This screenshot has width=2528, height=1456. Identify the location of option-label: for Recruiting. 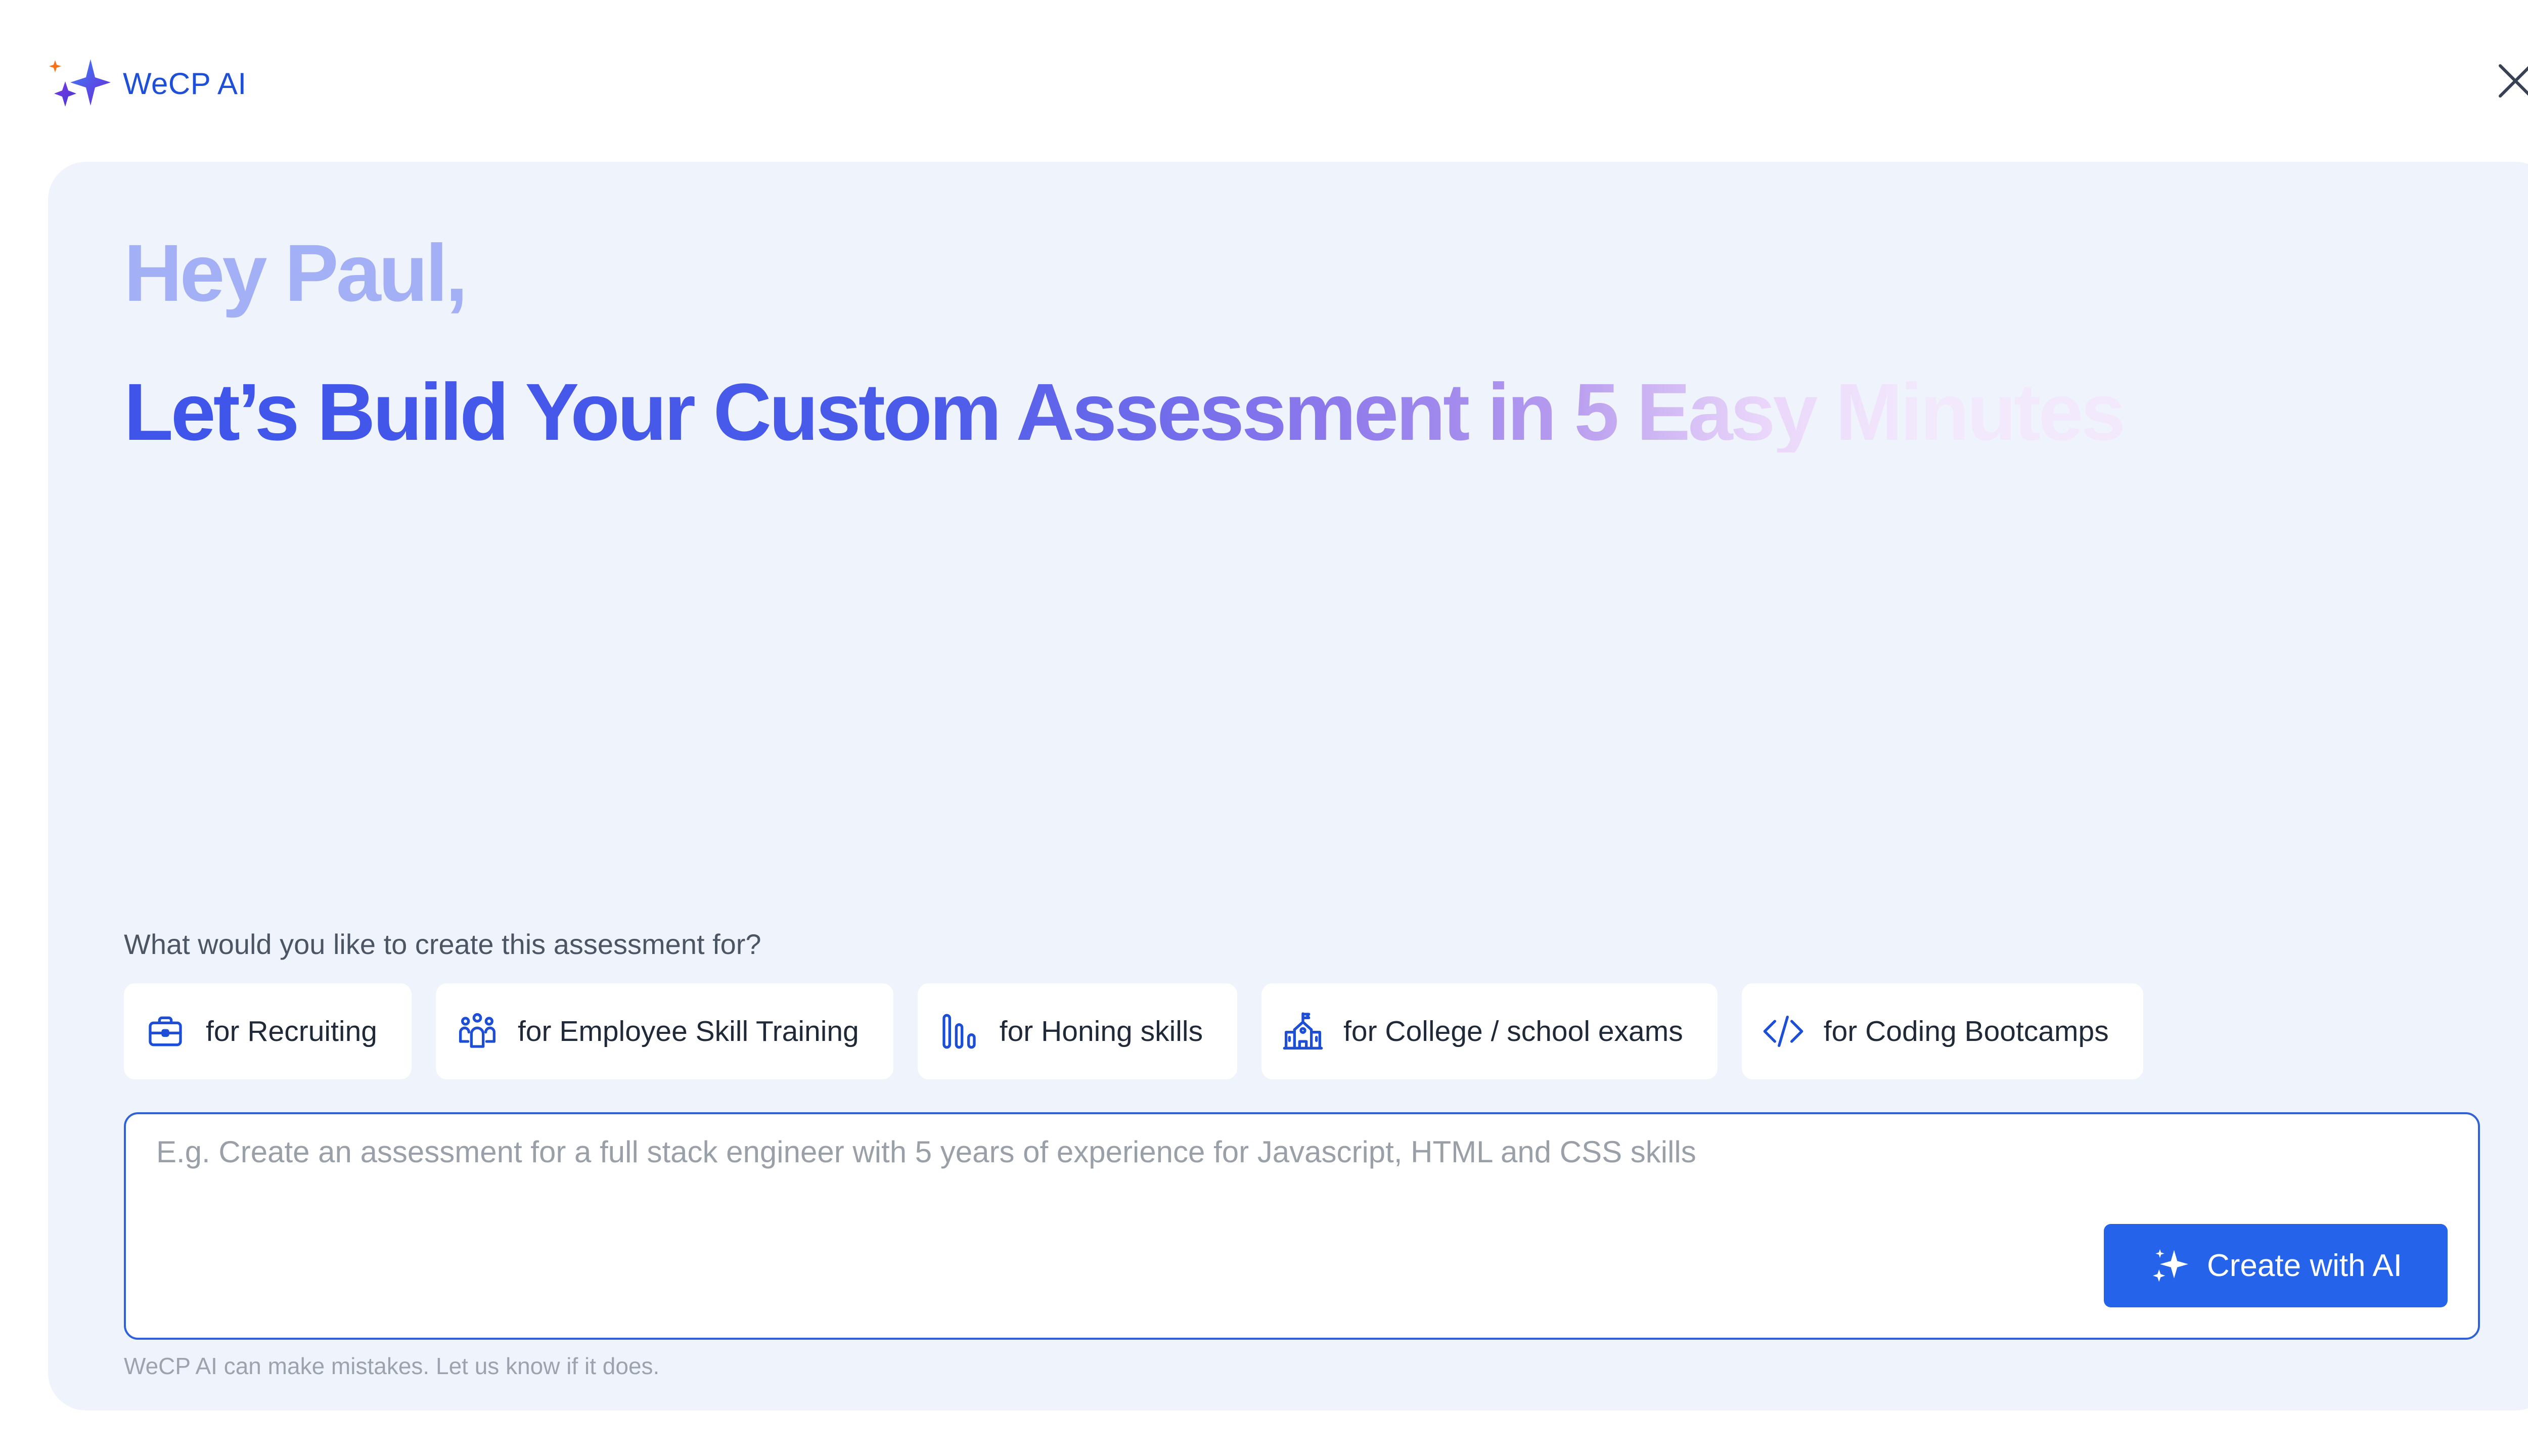
(292, 1031).